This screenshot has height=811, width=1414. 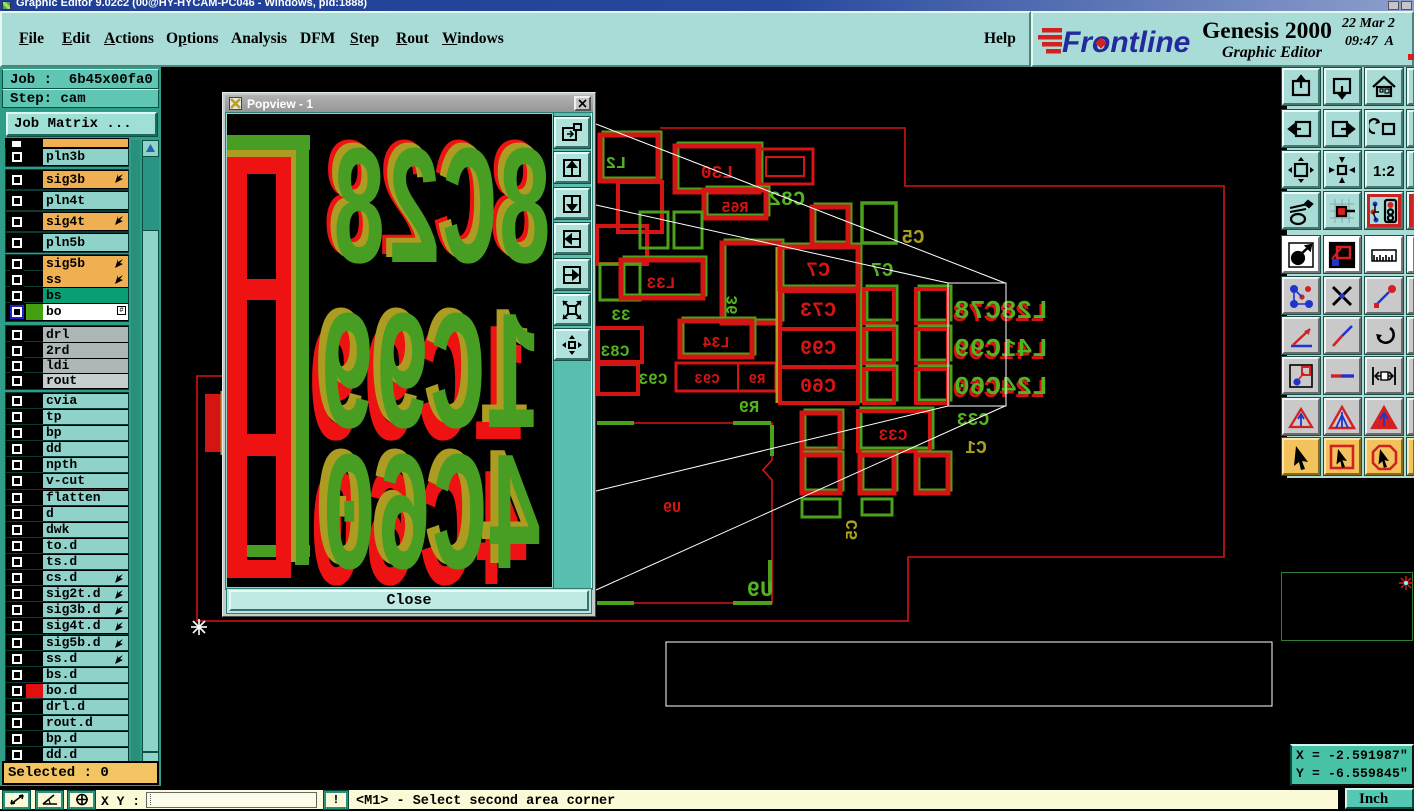 I want to click on svg-text: L34, so click(x=715, y=343).